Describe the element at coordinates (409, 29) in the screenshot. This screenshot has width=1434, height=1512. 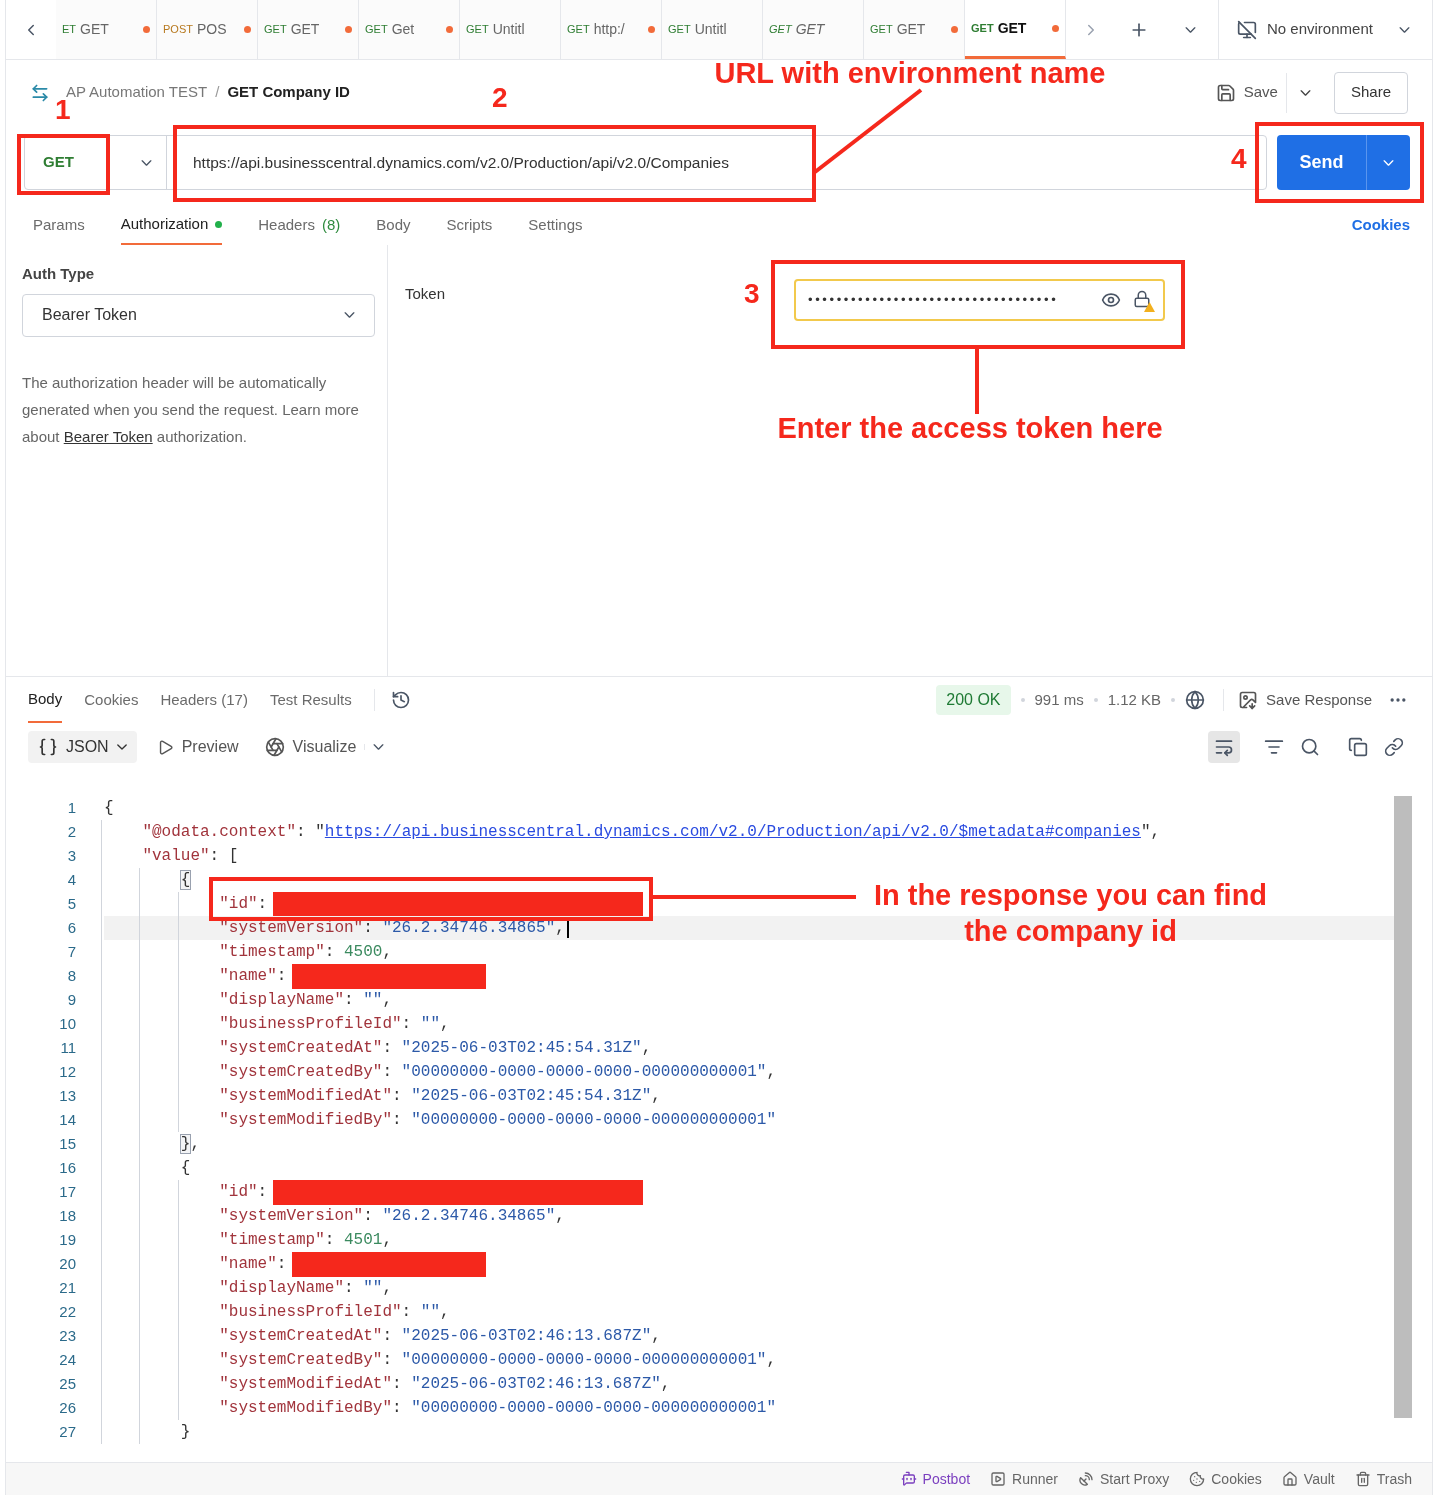
I see `request-tab: GET Get` at that location.